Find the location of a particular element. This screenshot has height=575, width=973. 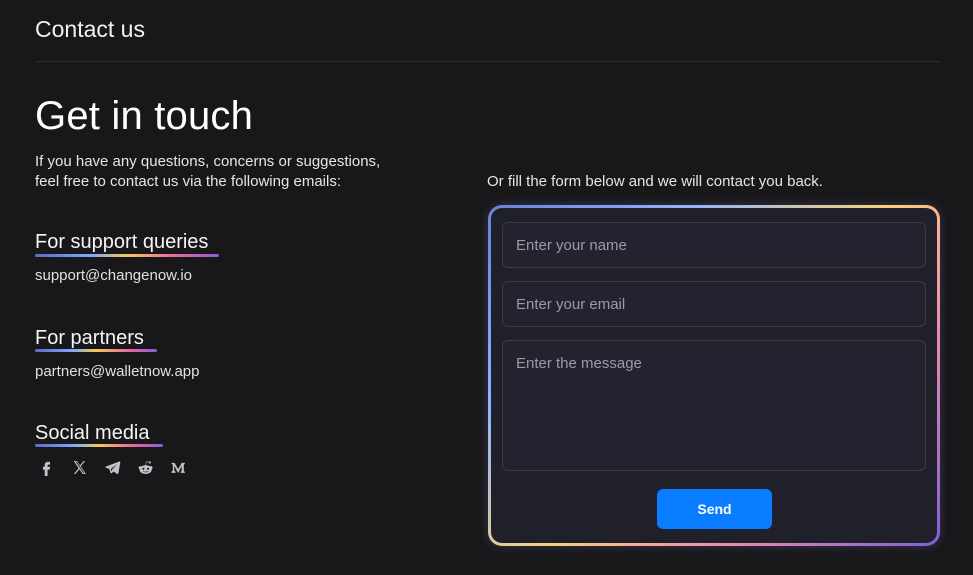

name-input is located at coordinates (714, 245).